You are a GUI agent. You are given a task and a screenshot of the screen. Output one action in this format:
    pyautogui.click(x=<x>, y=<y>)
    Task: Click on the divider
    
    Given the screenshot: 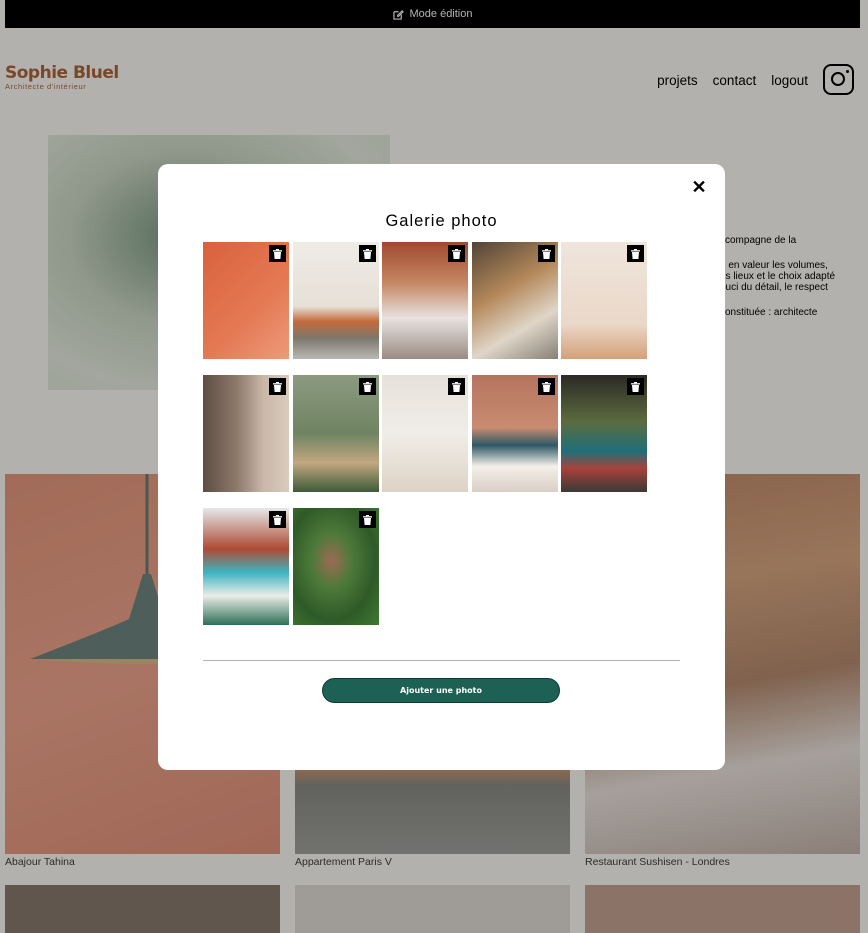 What is the action you would take?
    pyautogui.click(x=441, y=660)
    